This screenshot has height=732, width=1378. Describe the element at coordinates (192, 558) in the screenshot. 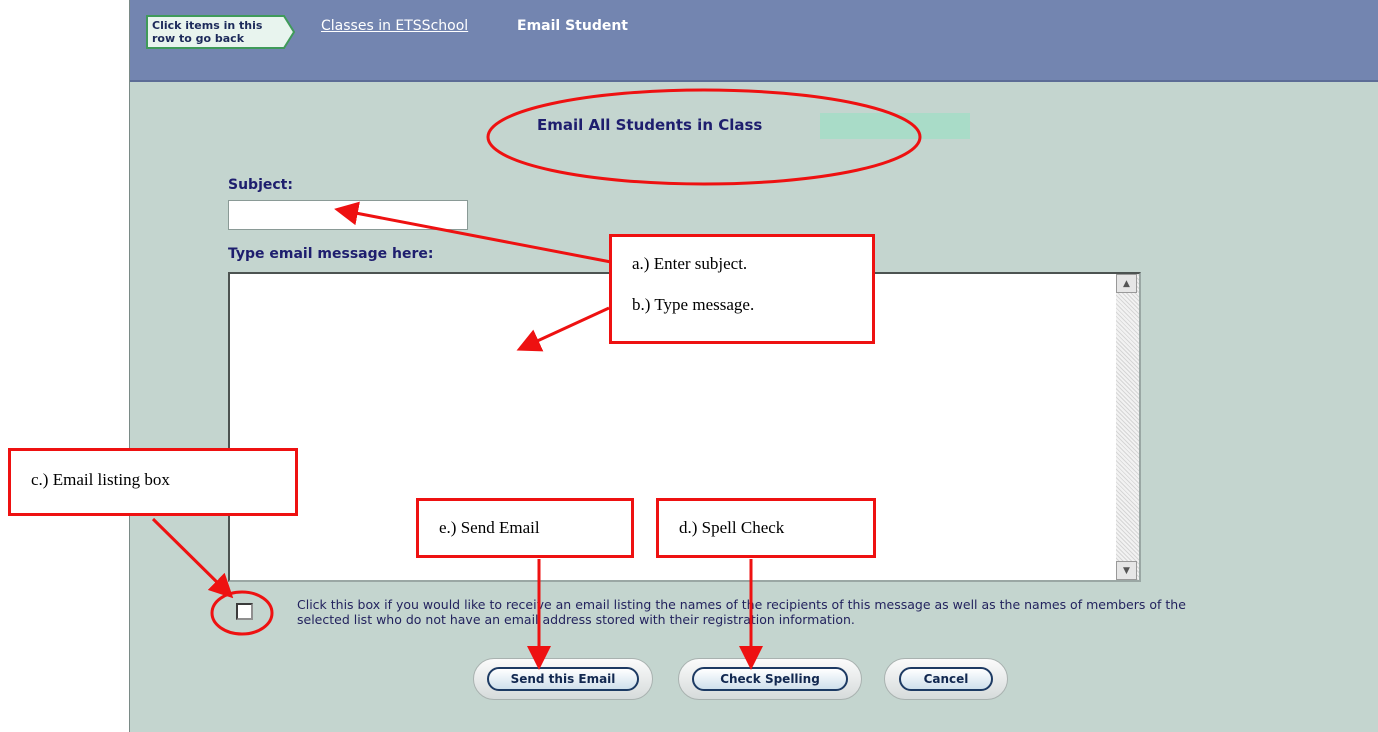

I see `arrow-to-checkbox` at that location.